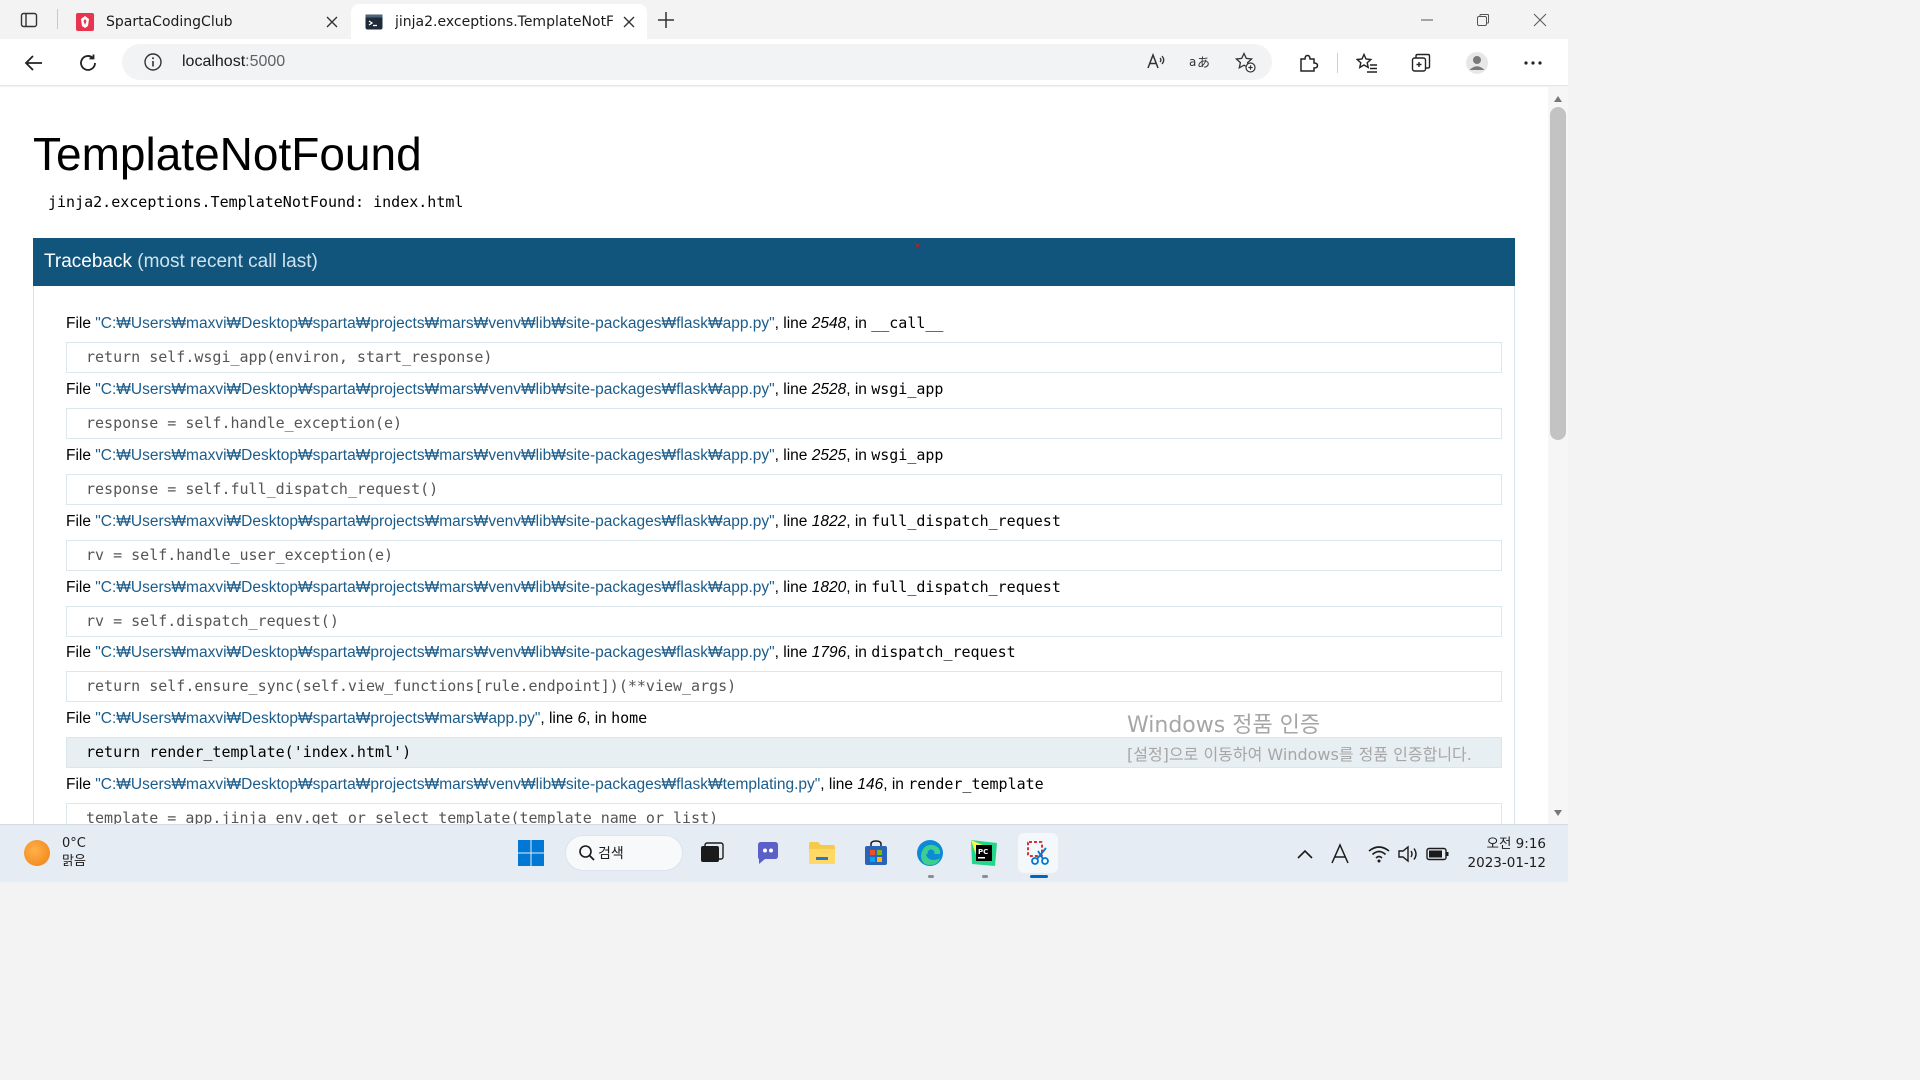 This screenshot has width=1920, height=1080. Describe the element at coordinates (1438, 854) in the screenshot. I see `battery-button` at that location.